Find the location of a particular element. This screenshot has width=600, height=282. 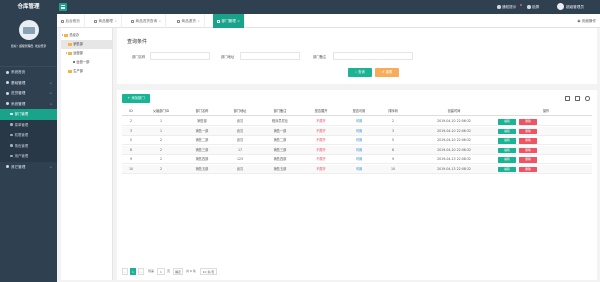

tree-node: 运营一部 is located at coordinates (86, 62).